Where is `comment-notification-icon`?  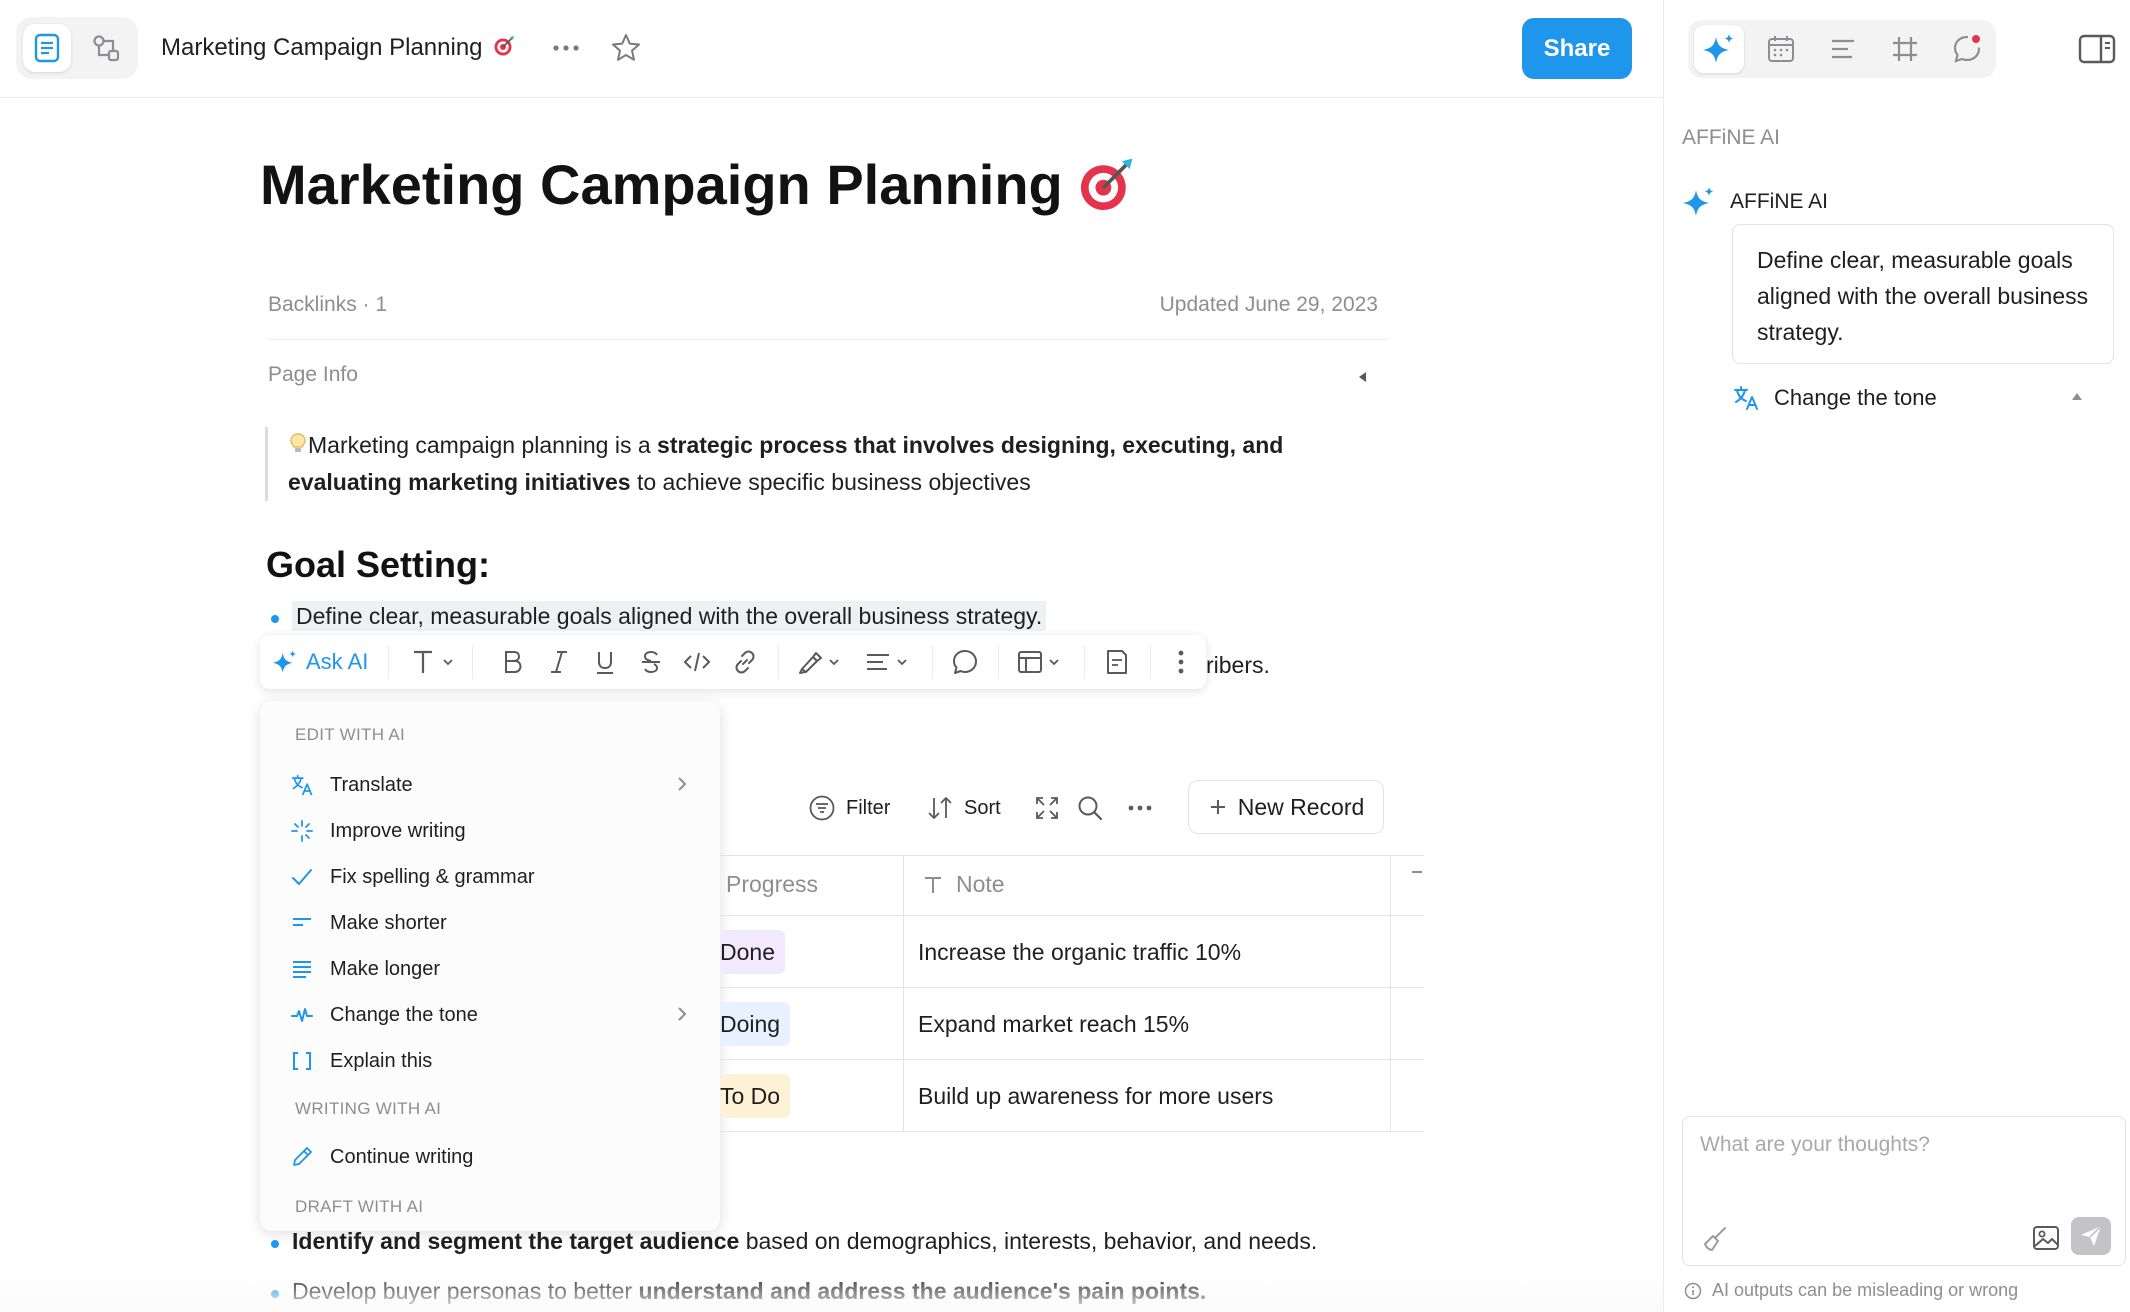
comment-notification-icon is located at coordinates (1967, 49).